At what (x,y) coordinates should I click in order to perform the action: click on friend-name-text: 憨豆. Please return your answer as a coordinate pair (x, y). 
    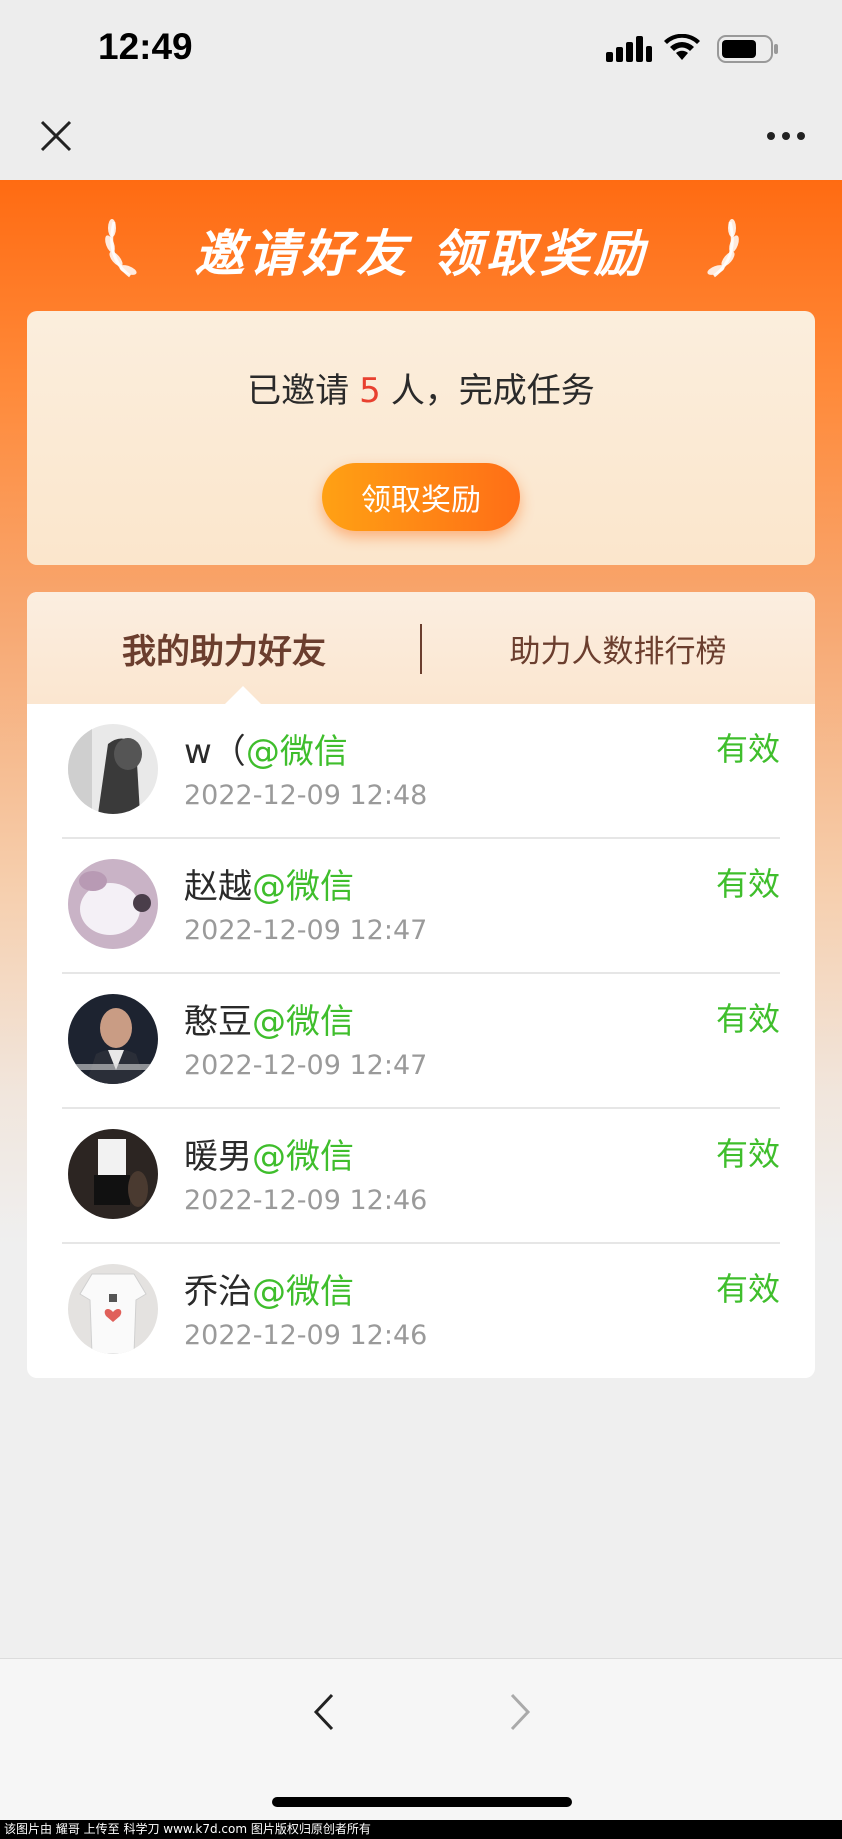
    Looking at the image, I should click on (218, 1022).